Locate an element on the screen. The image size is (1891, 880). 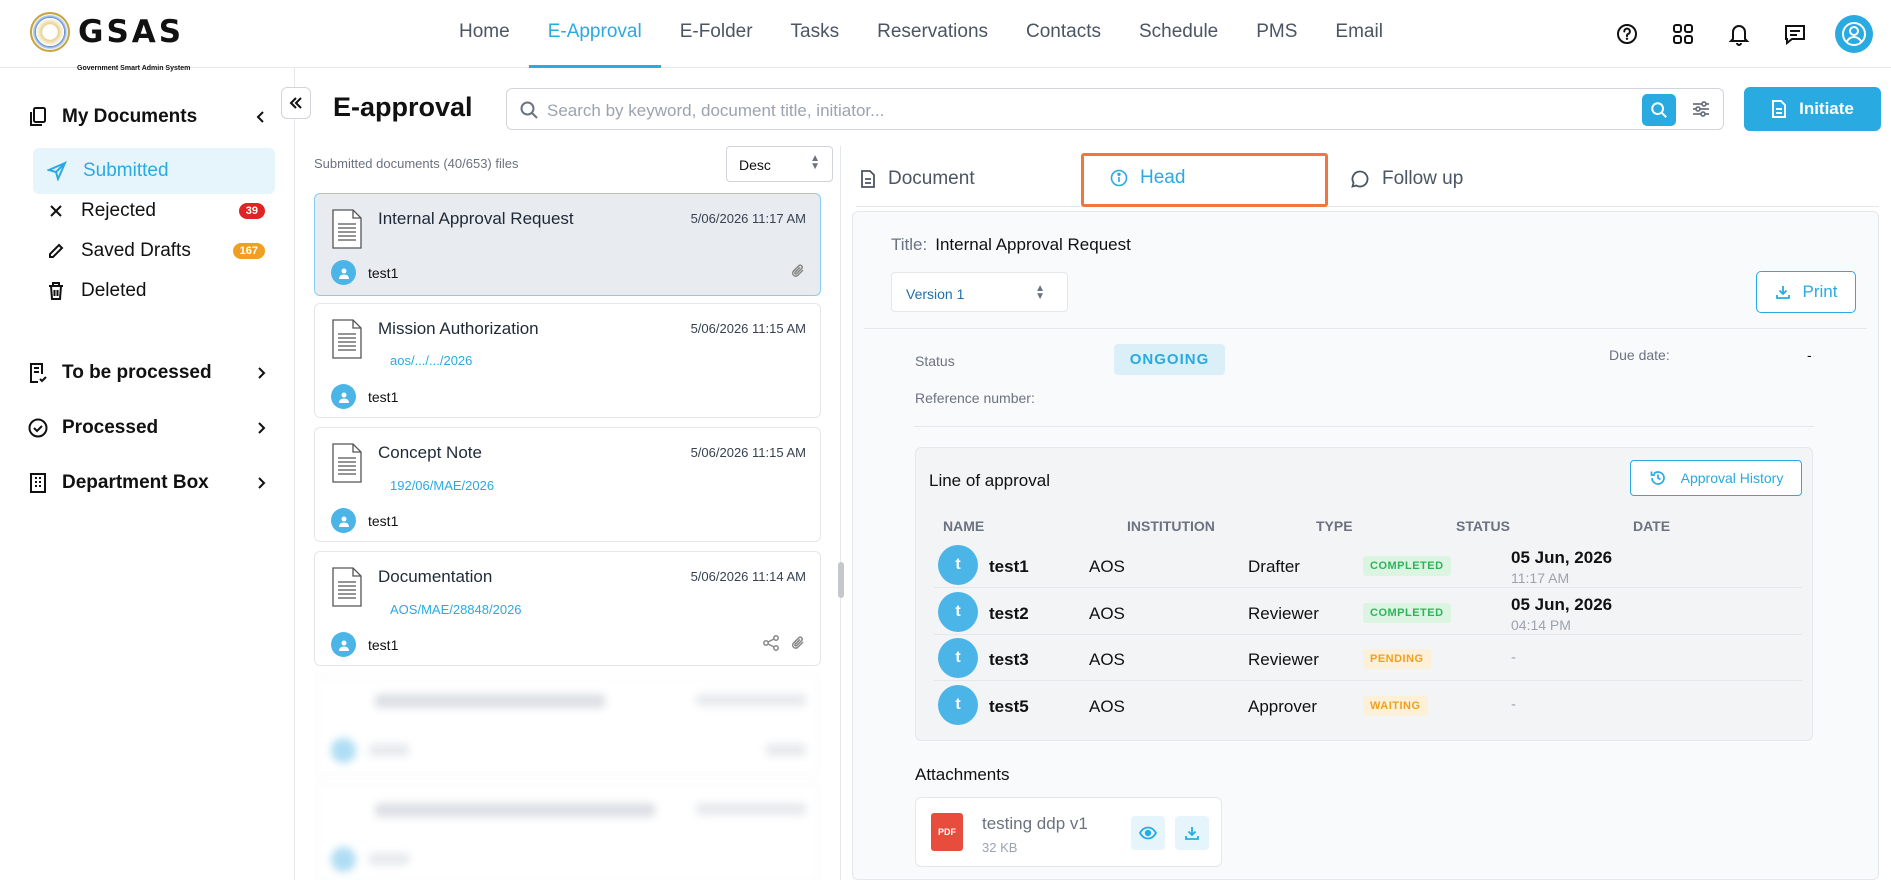
table-row: t test3 AOS Reviewer PENDING - is located at coordinates (1368, 658).